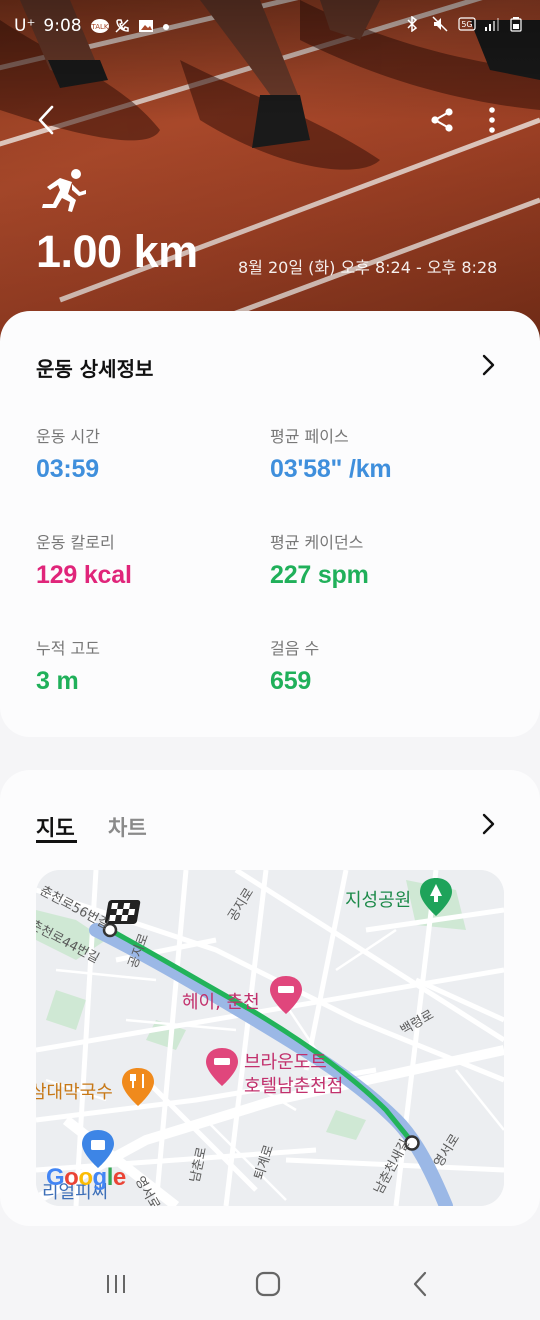 The height and width of the screenshot is (1320, 540). I want to click on share-icon, so click(442, 120).